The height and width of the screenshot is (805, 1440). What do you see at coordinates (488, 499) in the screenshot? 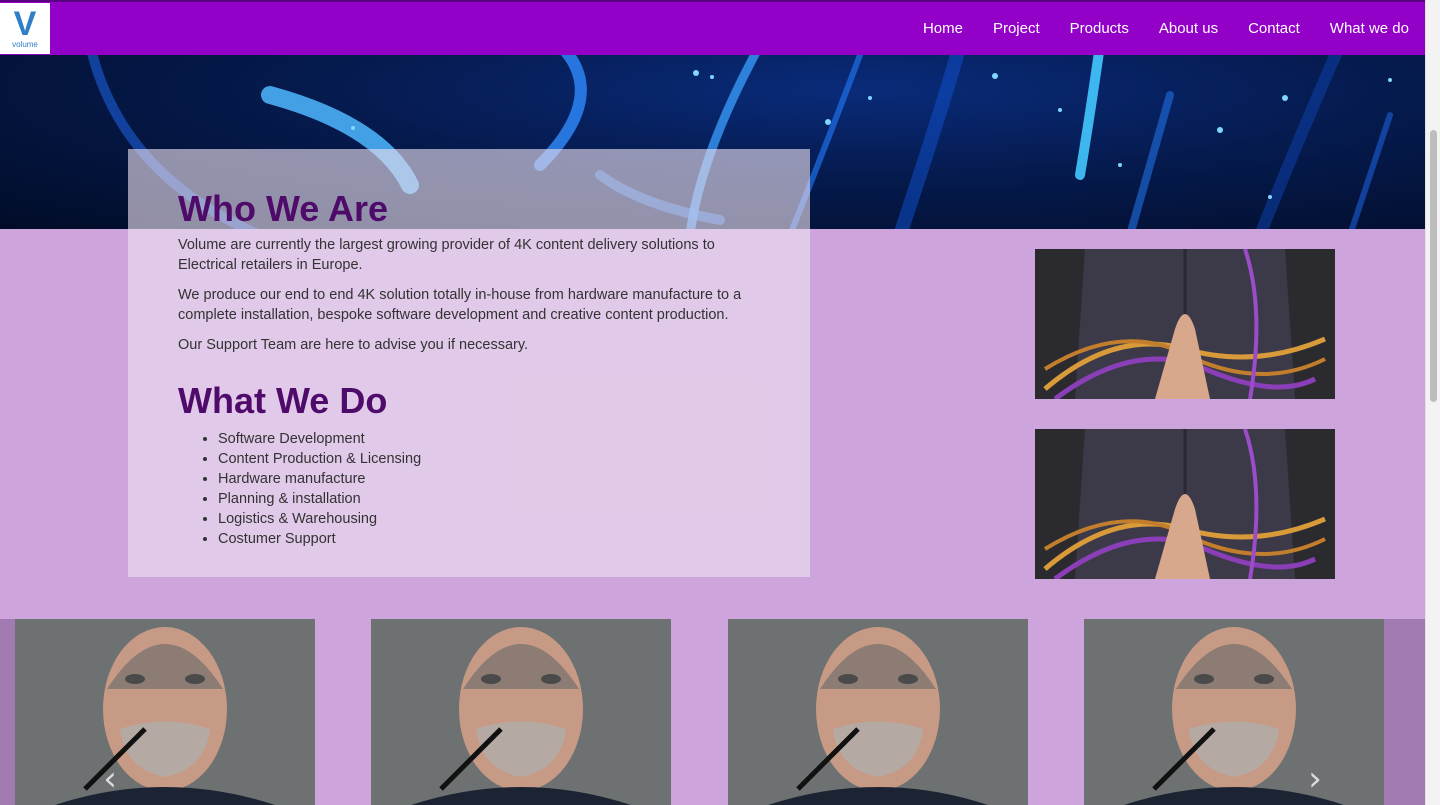
I see `service-item: Planning & installation` at bounding box center [488, 499].